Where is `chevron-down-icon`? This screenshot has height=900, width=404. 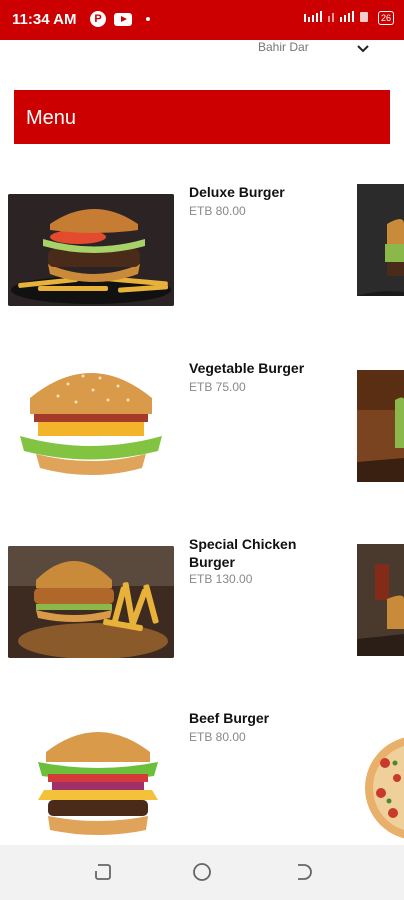
chevron-down-icon is located at coordinates (363, 49).